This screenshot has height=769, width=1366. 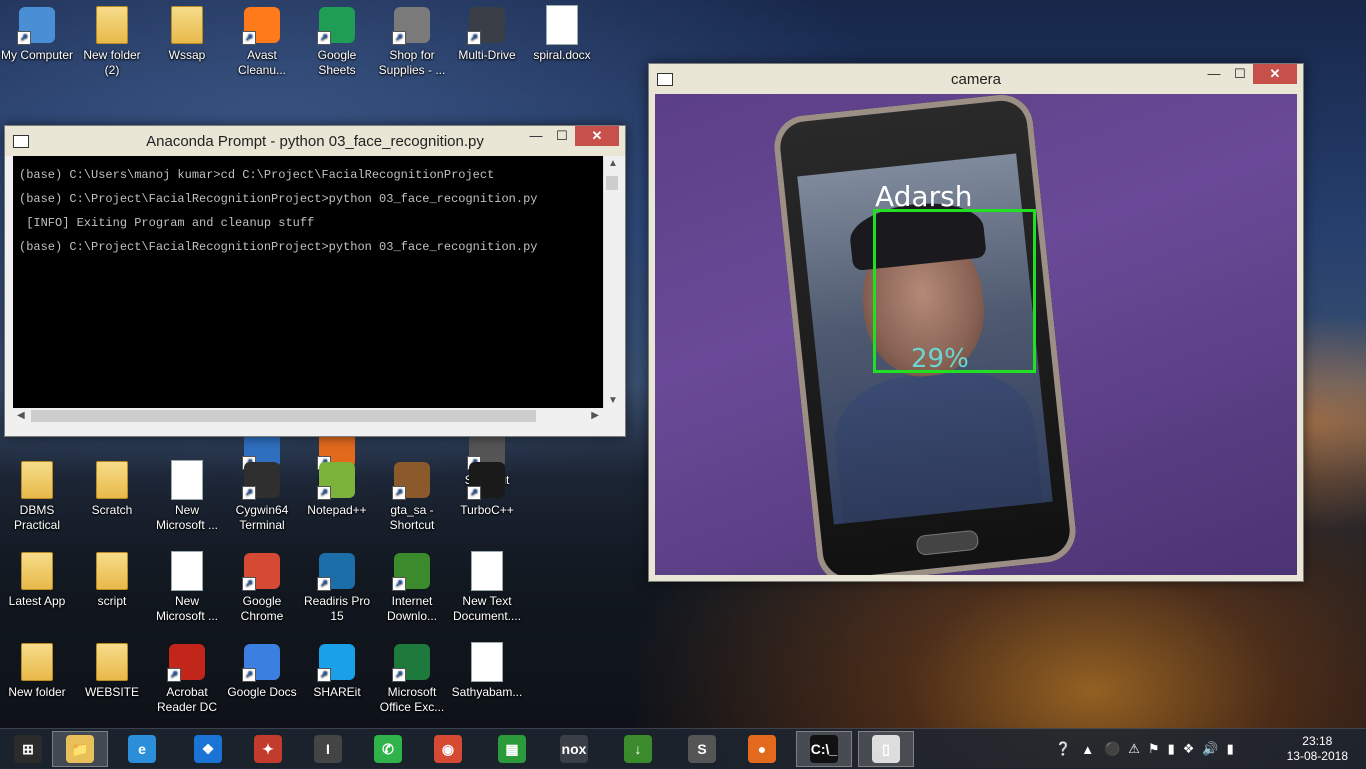 I want to click on scroll-left-icon: ◀, so click(x=21, y=415).